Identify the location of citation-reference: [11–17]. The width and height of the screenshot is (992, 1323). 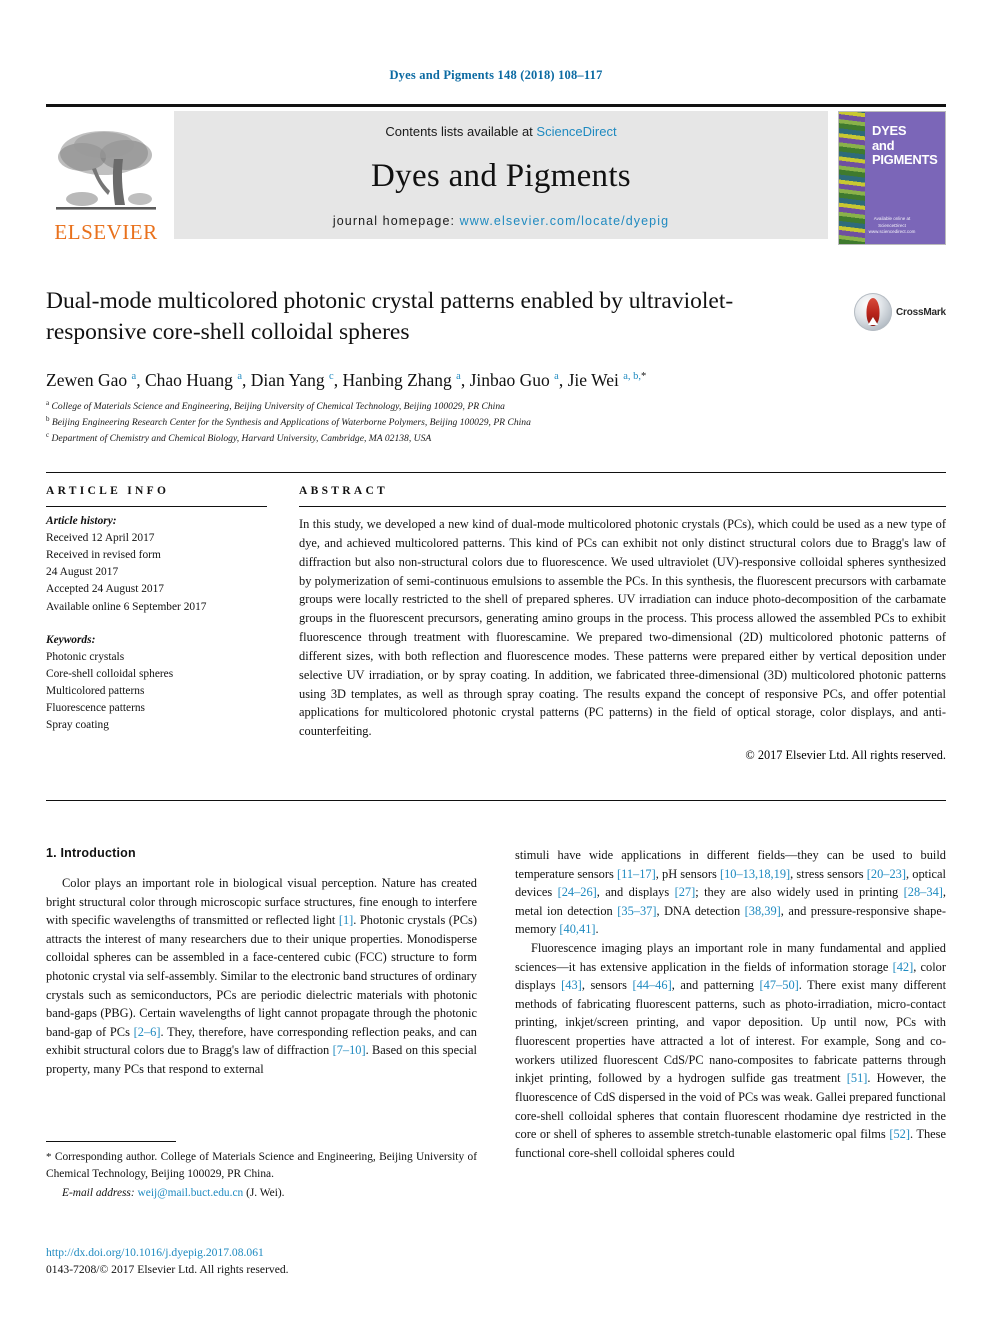
(636, 874).